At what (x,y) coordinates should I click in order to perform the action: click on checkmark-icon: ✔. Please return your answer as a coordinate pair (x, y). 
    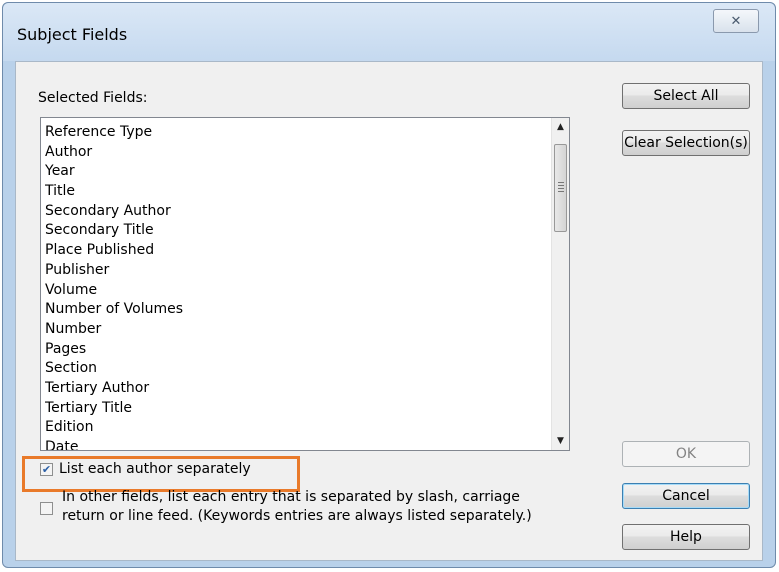
    Looking at the image, I should click on (46, 469).